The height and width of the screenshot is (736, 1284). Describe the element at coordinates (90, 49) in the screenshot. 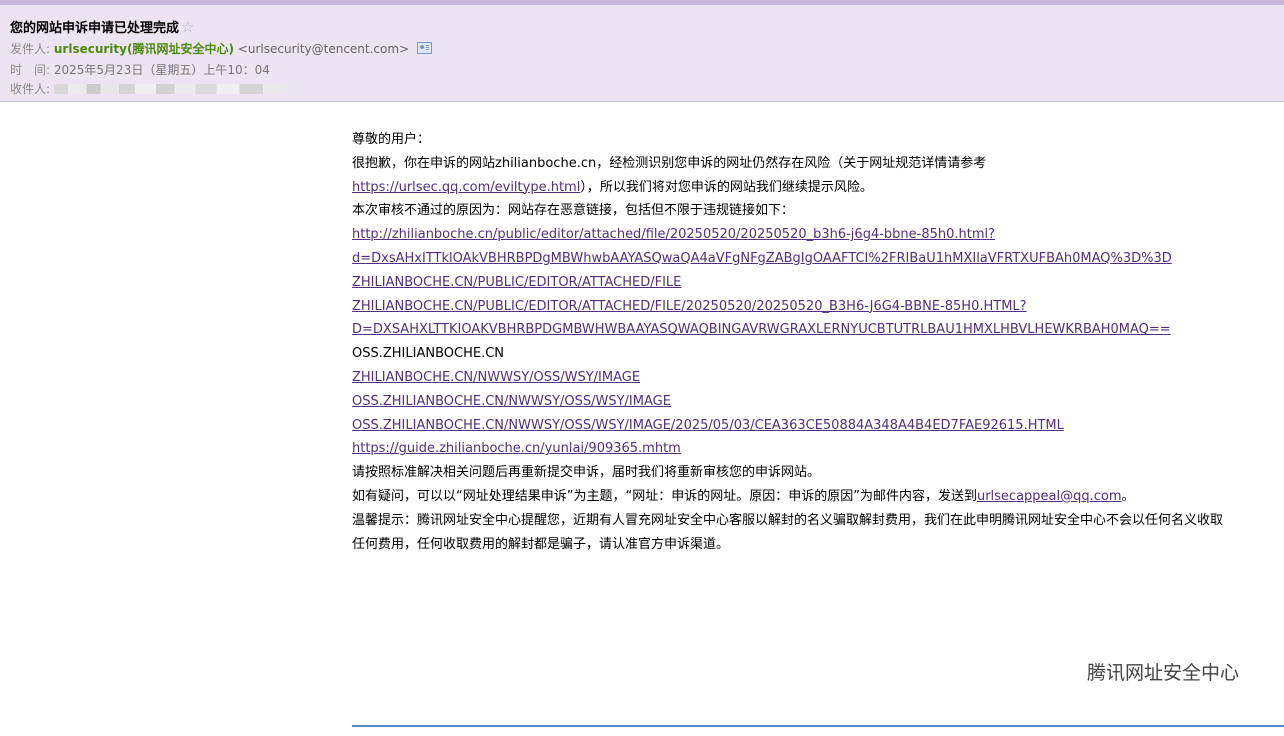

I see `sender-name: urlsecurity` at that location.